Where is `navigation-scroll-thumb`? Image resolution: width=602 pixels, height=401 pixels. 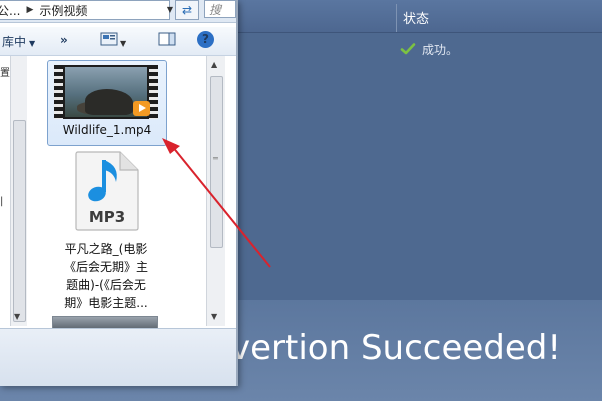
navigation-scroll-thumb is located at coordinates (19, 221).